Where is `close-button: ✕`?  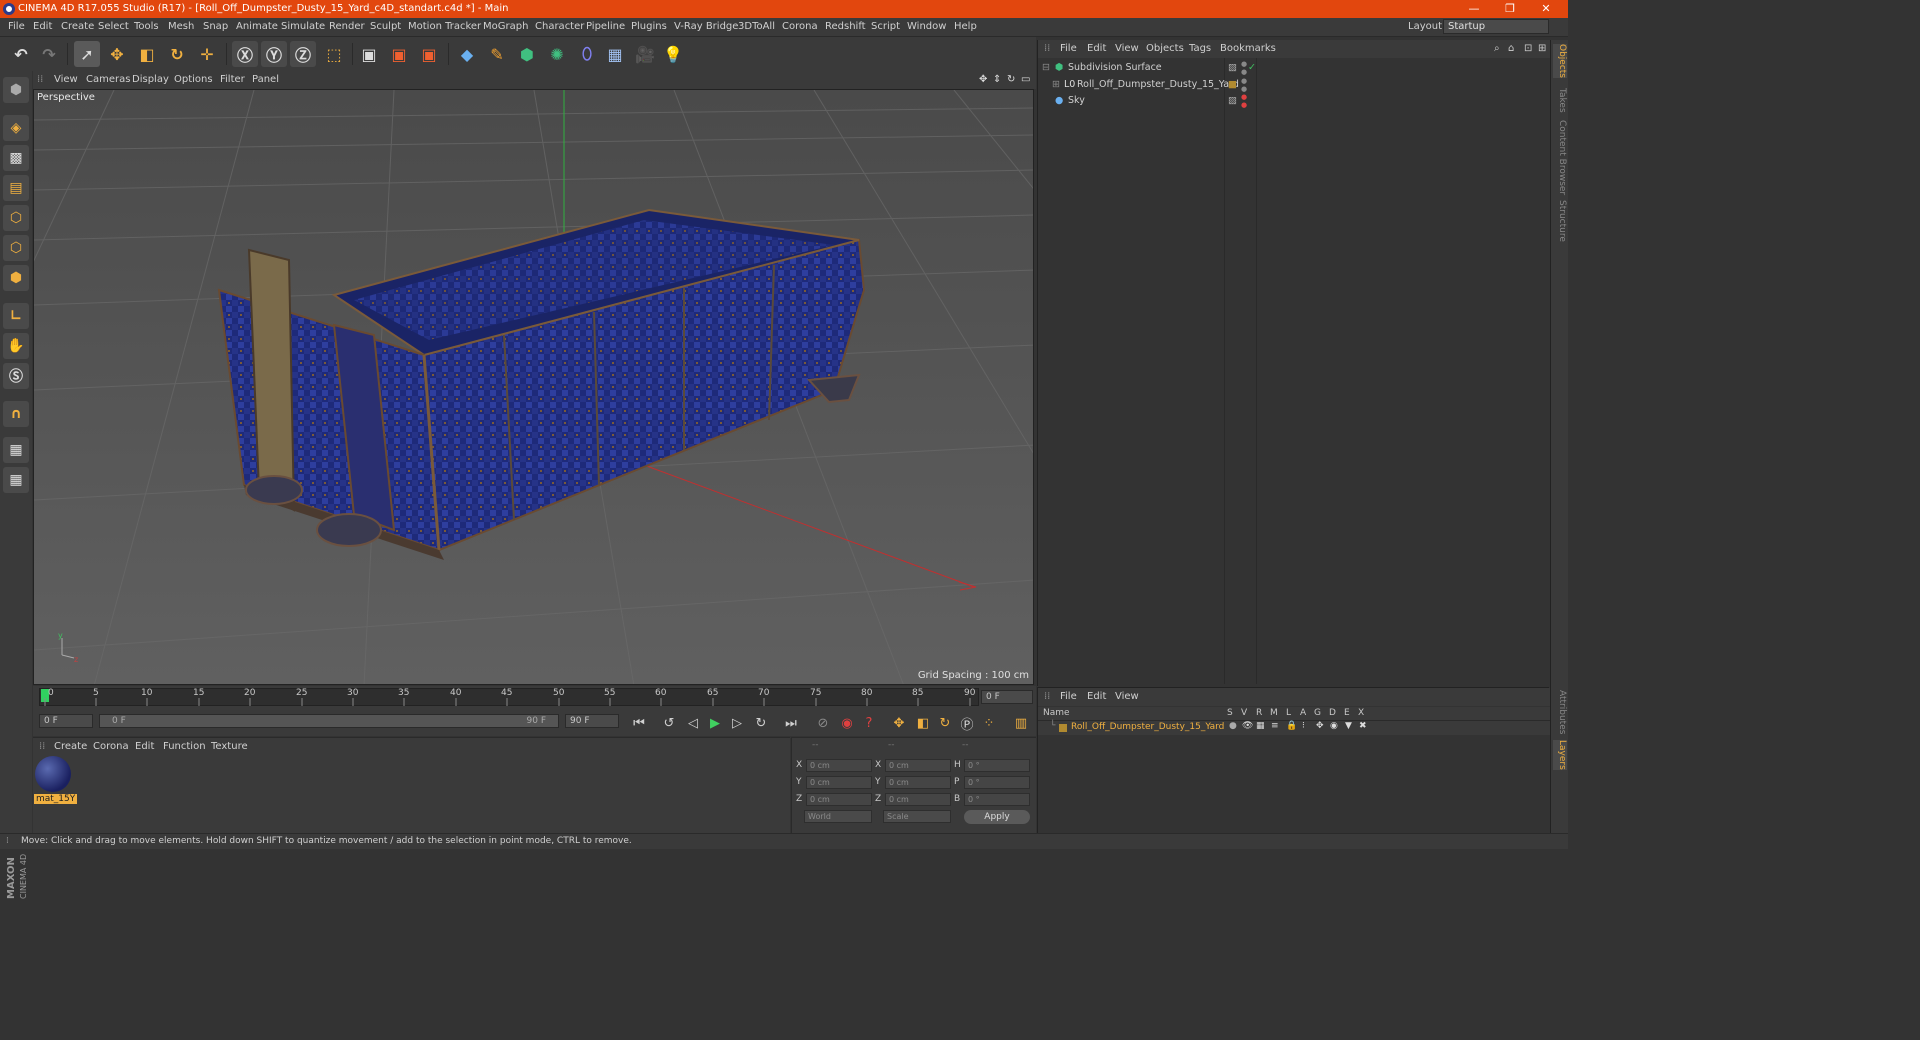
close-button: ✕ is located at coordinates (1546, 9).